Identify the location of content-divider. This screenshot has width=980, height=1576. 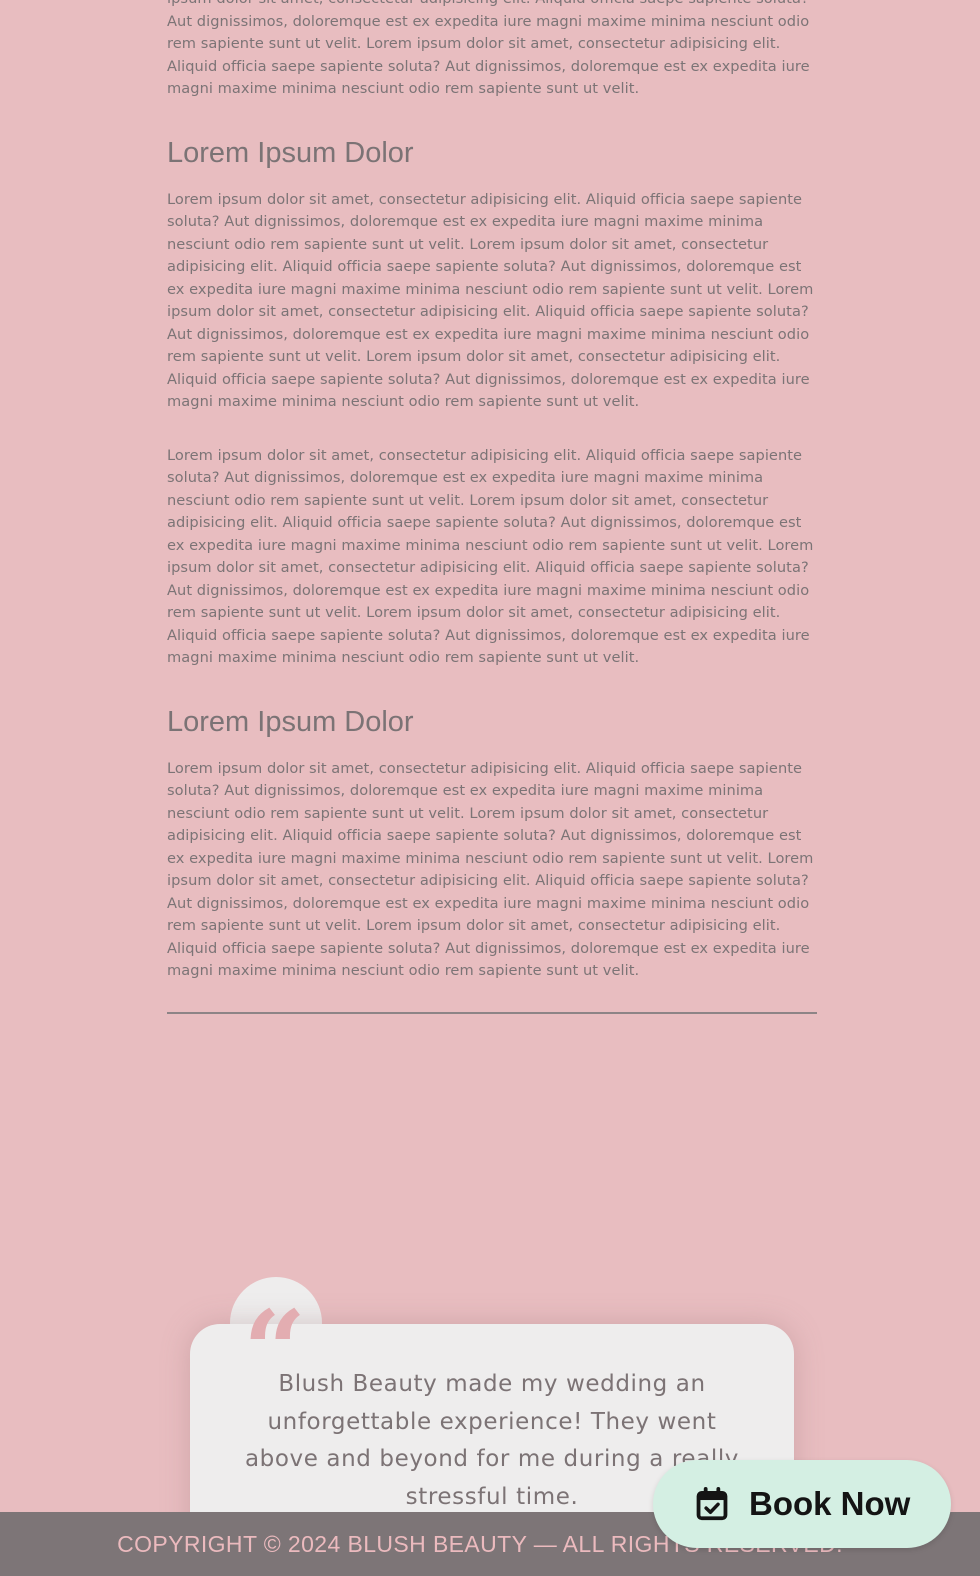
(492, 1013).